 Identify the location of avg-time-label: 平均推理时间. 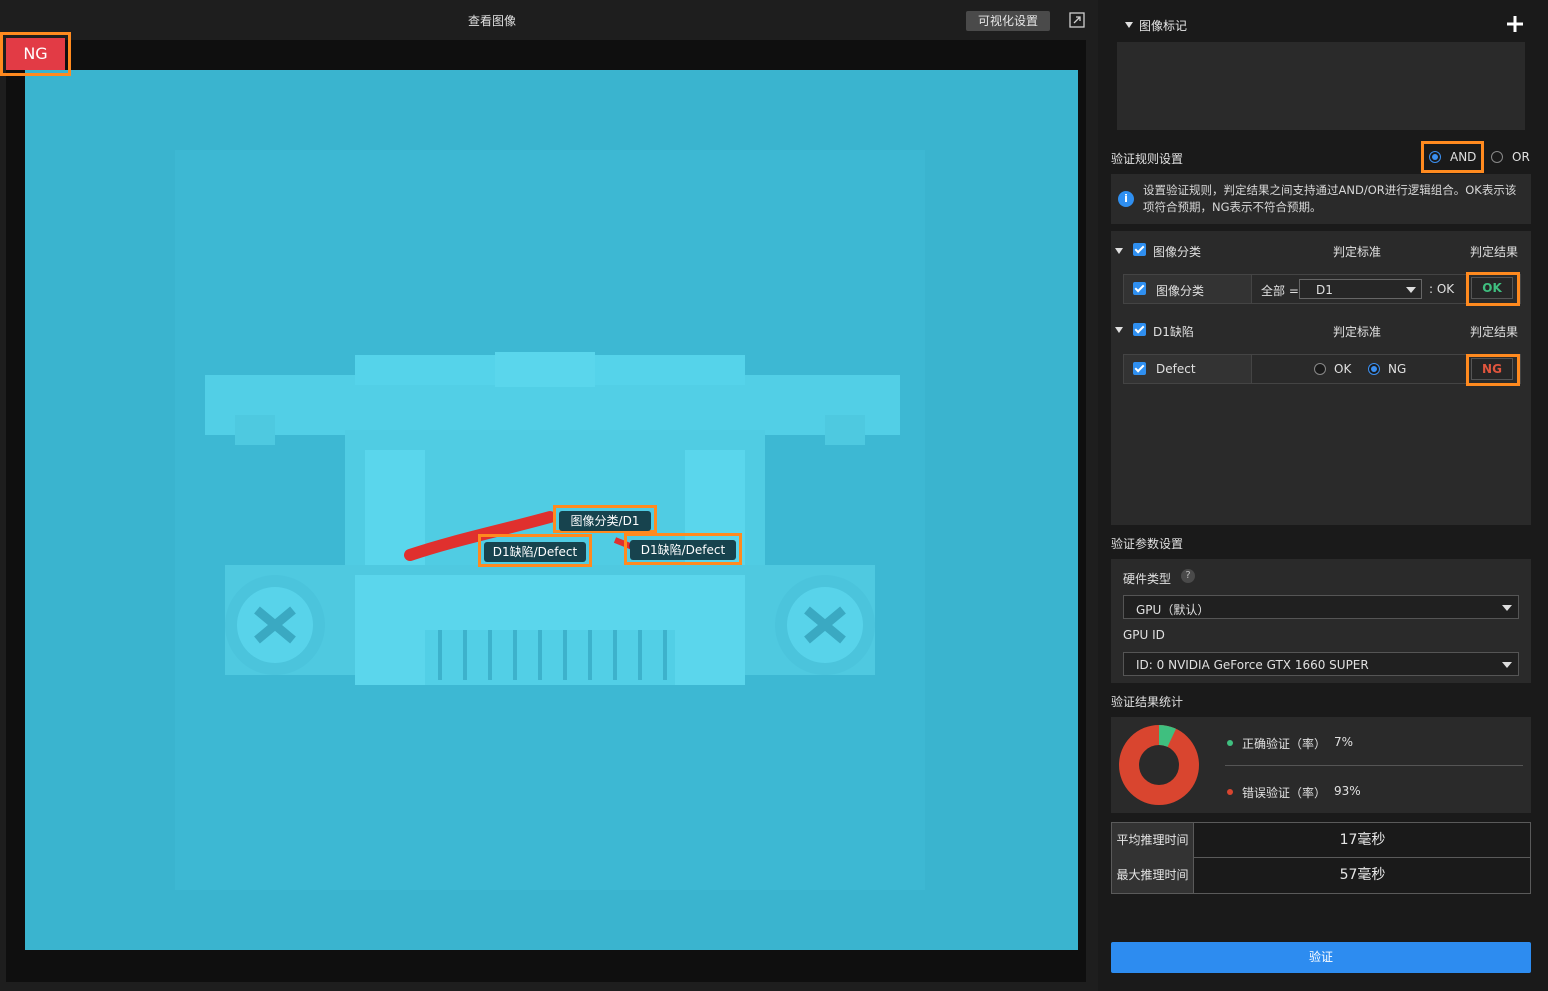
(1153, 840).